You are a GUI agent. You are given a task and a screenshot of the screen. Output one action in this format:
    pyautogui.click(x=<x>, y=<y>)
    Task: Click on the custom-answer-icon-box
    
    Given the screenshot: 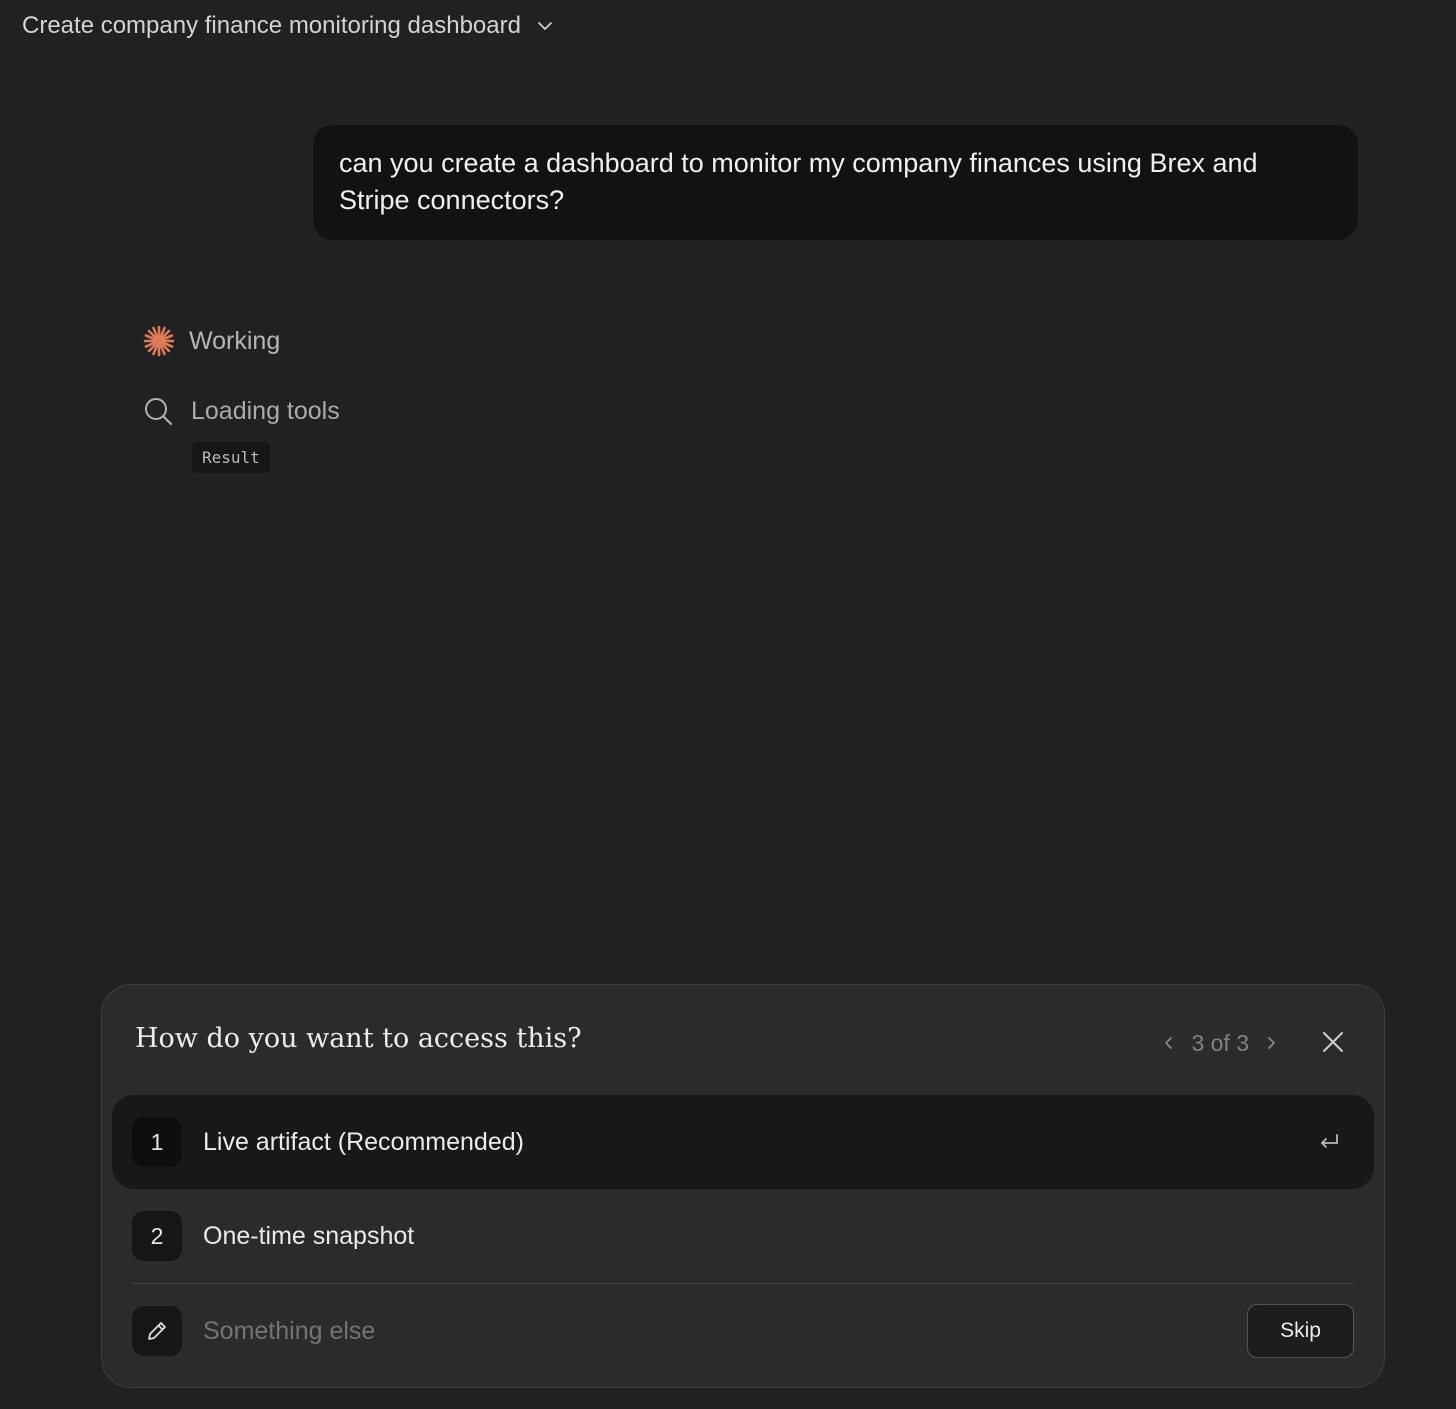 What is the action you would take?
    pyautogui.click(x=157, y=1331)
    